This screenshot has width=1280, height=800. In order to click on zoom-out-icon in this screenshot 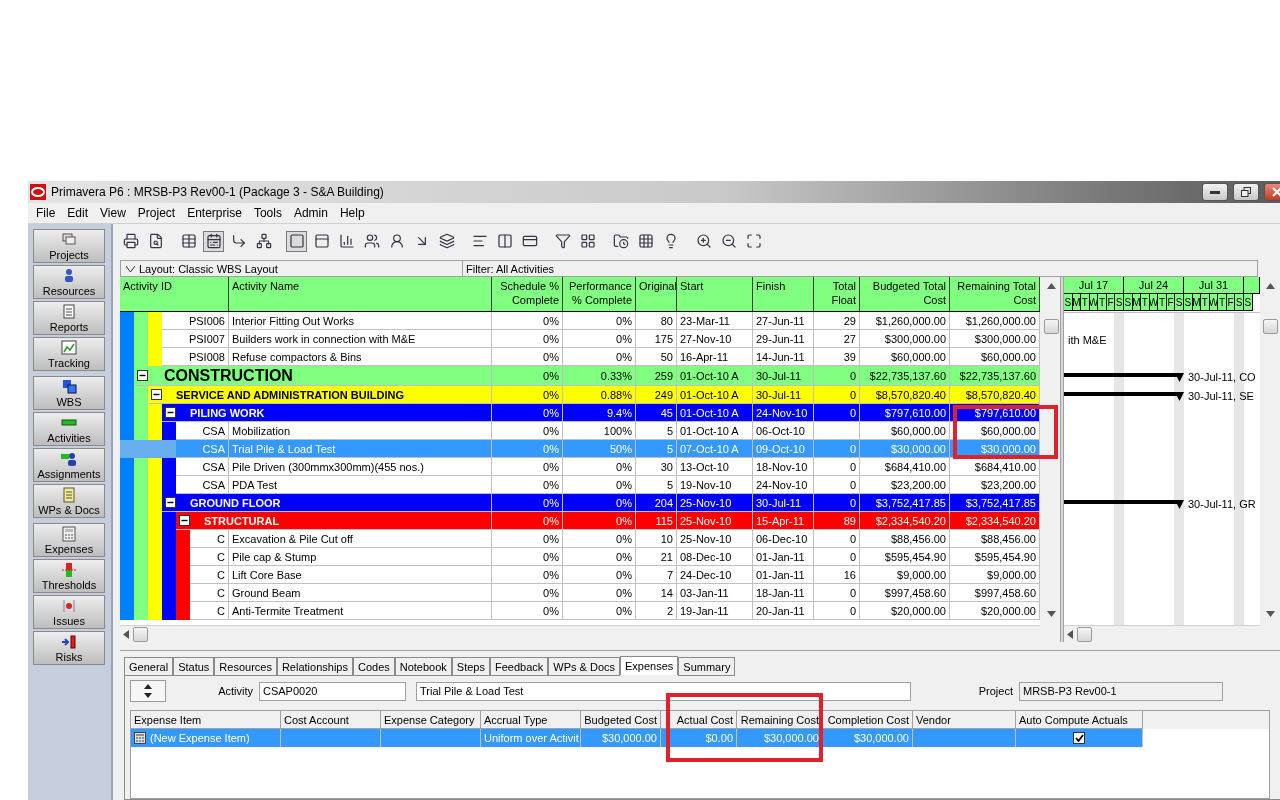, I will do `click(728, 241)`.